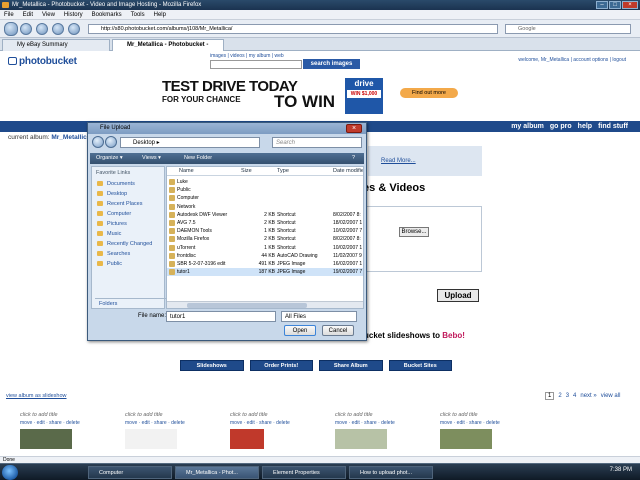  What do you see at coordinates (304, 472) in the screenshot?
I see `taskbar-element-properties: Element Properties` at bounding box center [304, 472].